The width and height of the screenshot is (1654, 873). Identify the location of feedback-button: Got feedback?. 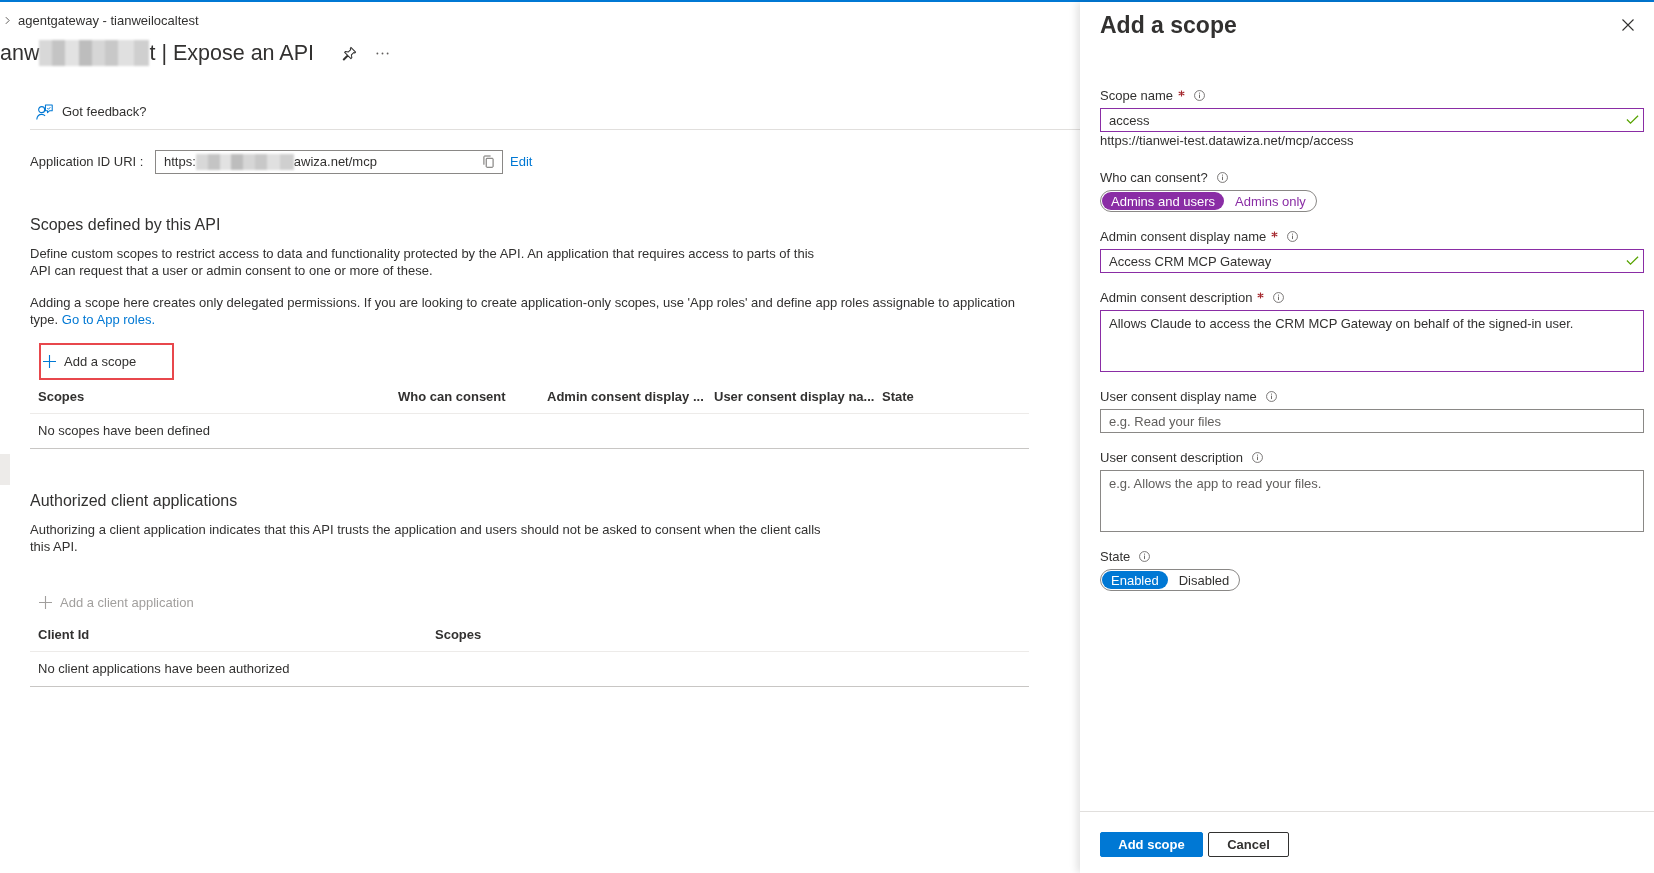
(88, 111).